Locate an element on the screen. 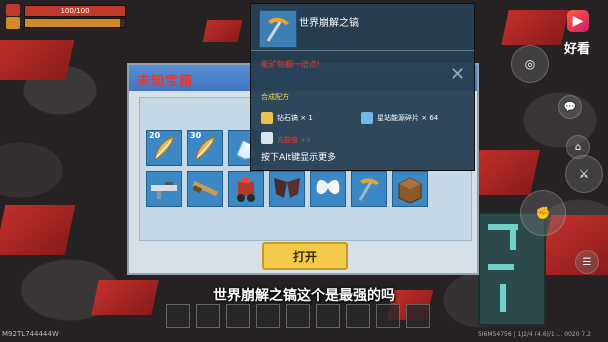 The height and width of the screenshot is (342, 608). slot-white-wings is located at coordinates (328, 189).